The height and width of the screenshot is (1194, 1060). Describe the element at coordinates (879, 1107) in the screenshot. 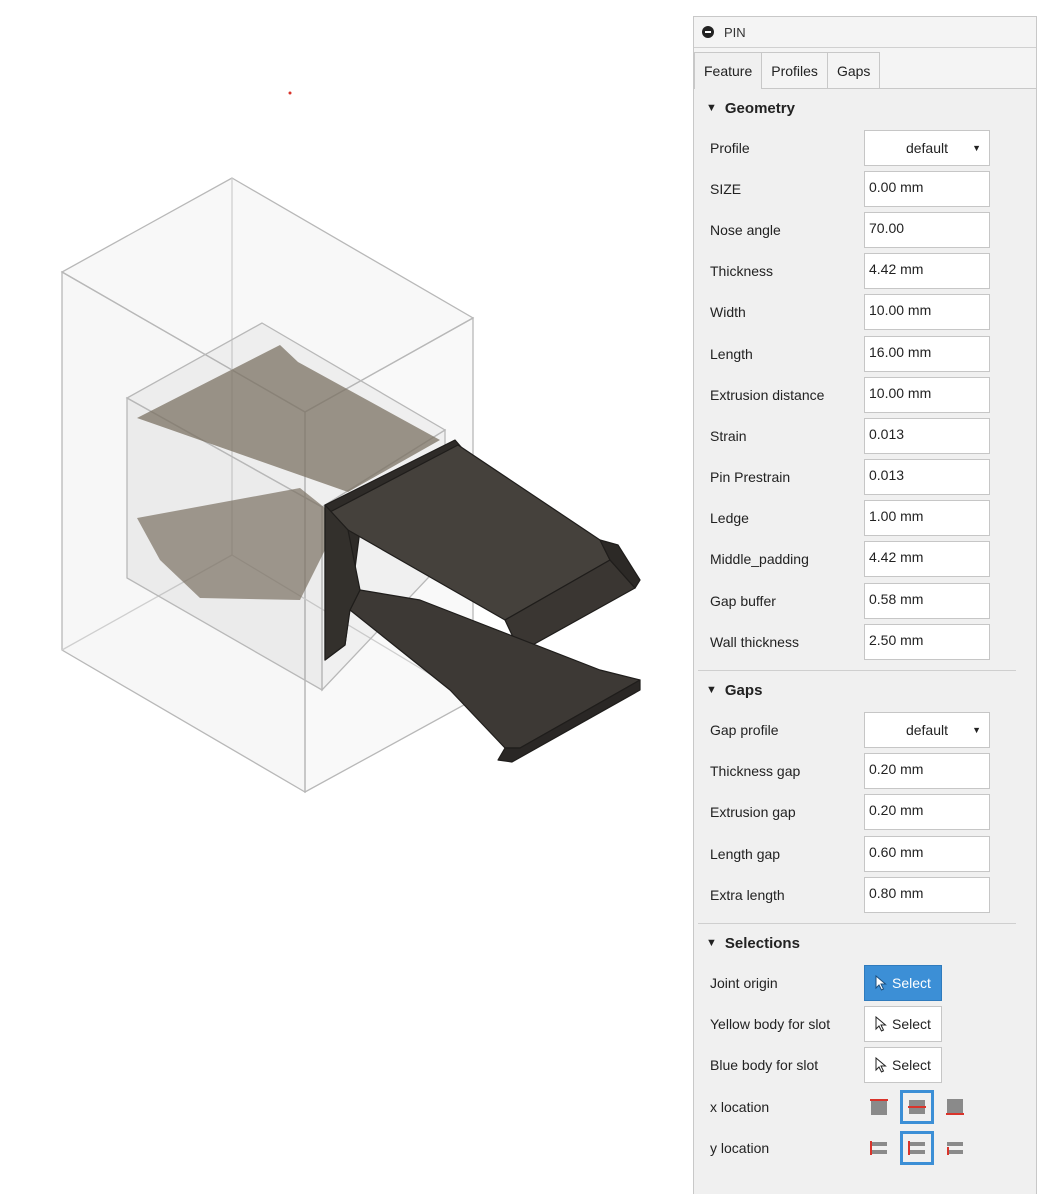

I see `top-edge-icon` at that location.